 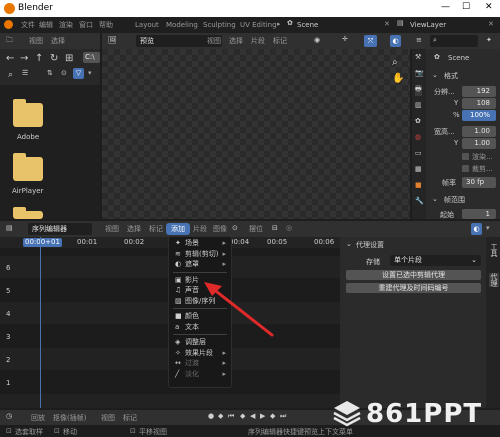 I want to click on tool-tab-icon: ⚒, so click(x=418, y=57).